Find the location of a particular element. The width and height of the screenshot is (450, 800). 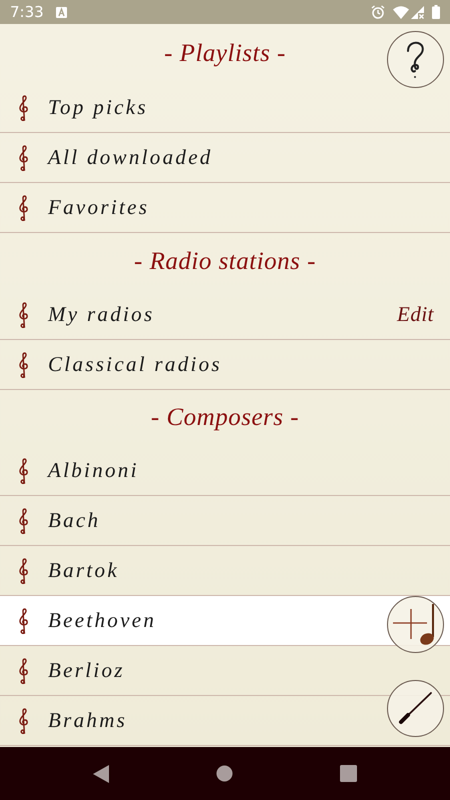

recents-square-icon is located at coordinates (348, 773).